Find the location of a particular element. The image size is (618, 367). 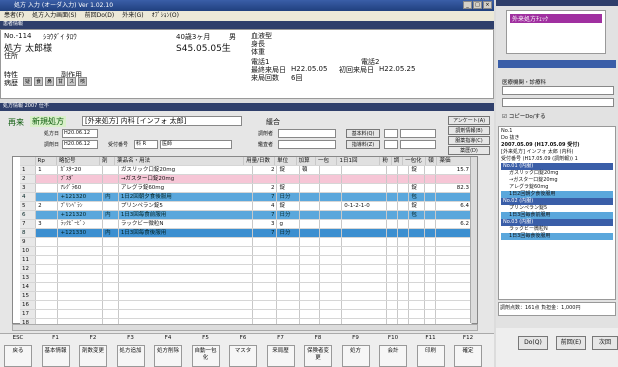

table-row: 8 +121330 内 1日3回毎食後服用 7 日分 is located at coordinates (246, 233).